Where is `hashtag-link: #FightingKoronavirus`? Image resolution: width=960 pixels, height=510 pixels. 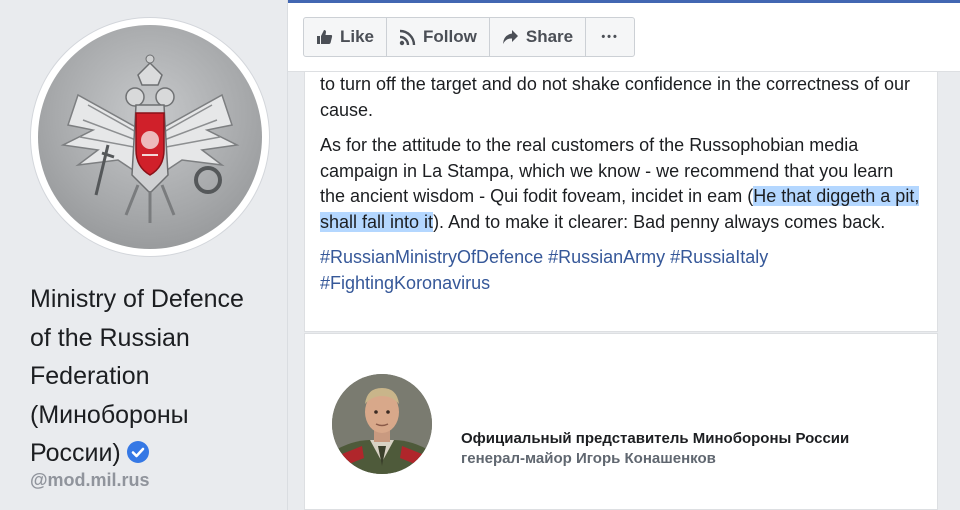
hashtag-link: #FightingKoronavirus is located at coordinates (405, 283).